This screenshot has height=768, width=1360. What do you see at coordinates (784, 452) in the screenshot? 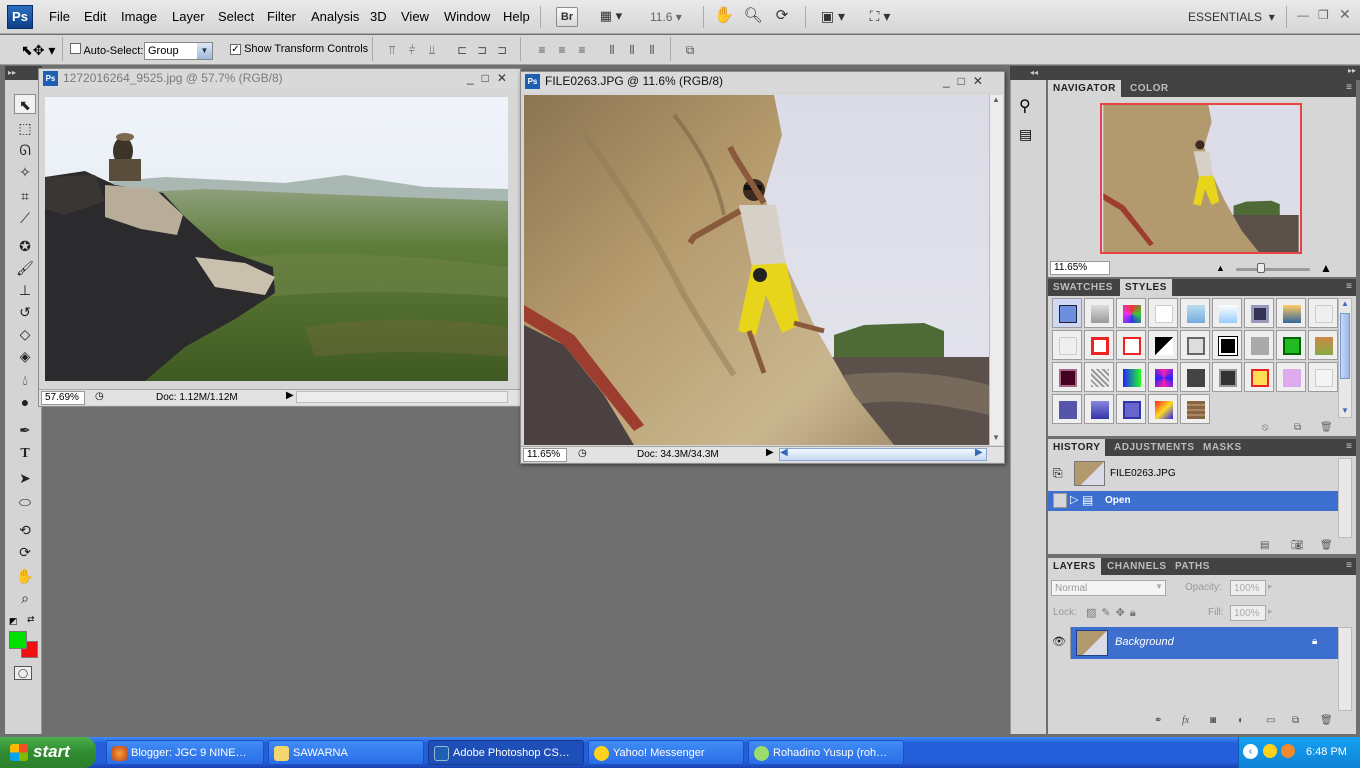
I see `scroll-left-icon: ◀` at bounding box center [784, 452].